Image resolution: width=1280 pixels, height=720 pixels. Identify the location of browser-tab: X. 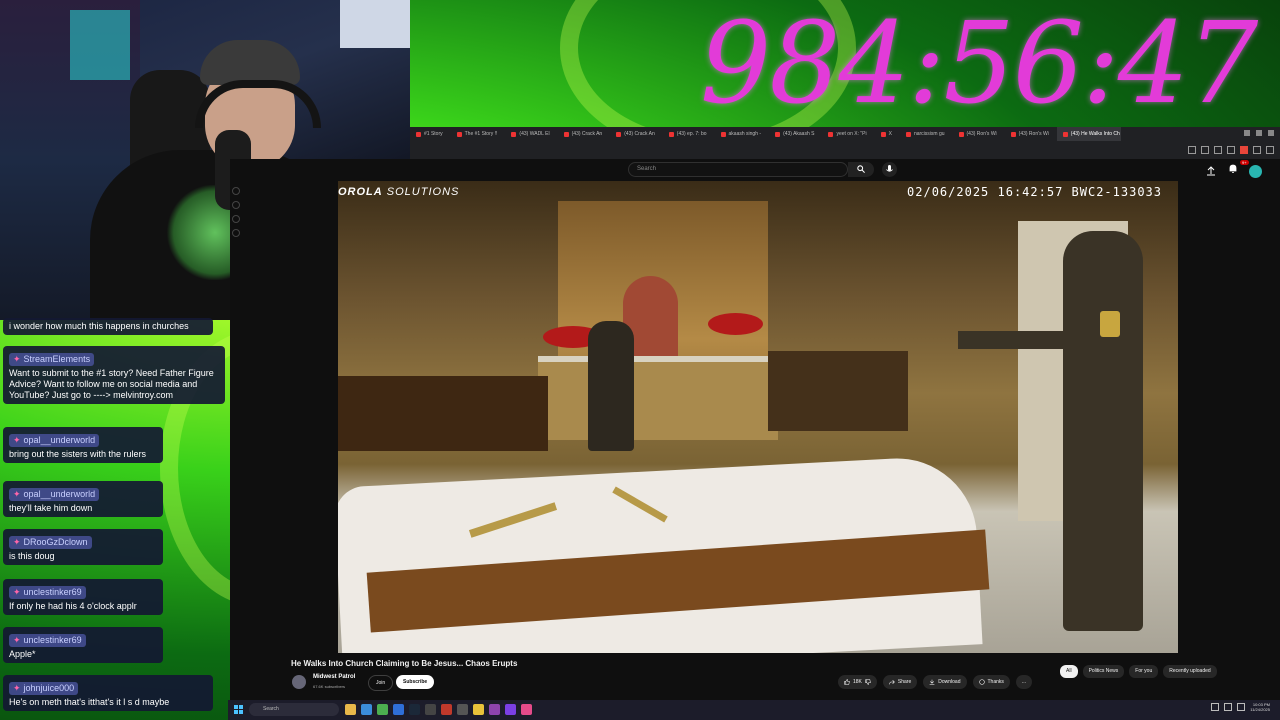
(886, 134).